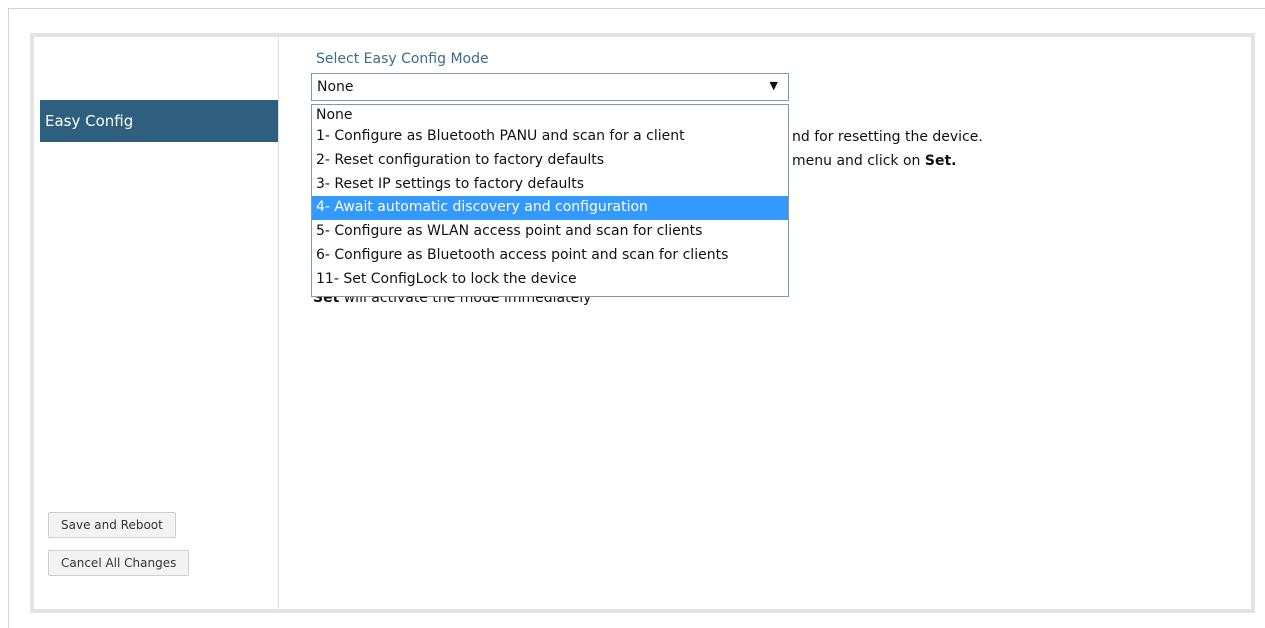 This screenshot has width=1265, height=628. I want to click on cancel-all-changes-button: Cancel All Changes, so click(119, 563).